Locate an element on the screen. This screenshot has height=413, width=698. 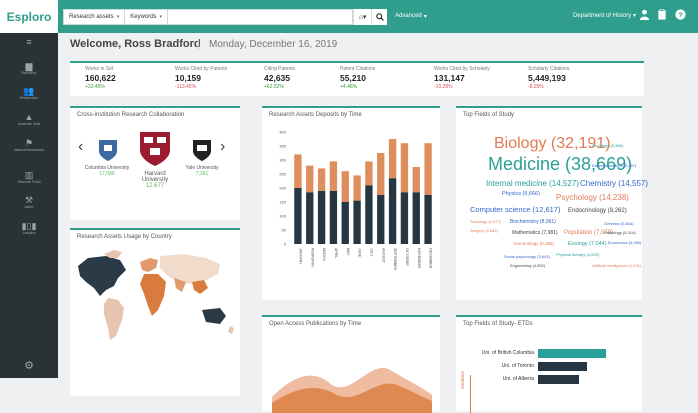
stat-label: Works Cited by Scholarly is located at coordinates (462, 69).